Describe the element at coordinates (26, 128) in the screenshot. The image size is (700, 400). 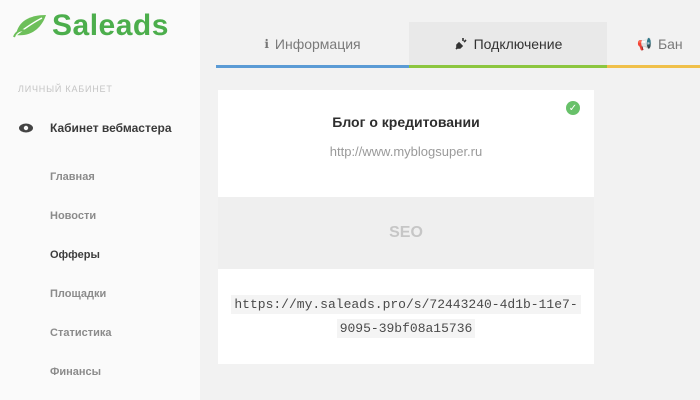
I see `eye-icon` at that location.